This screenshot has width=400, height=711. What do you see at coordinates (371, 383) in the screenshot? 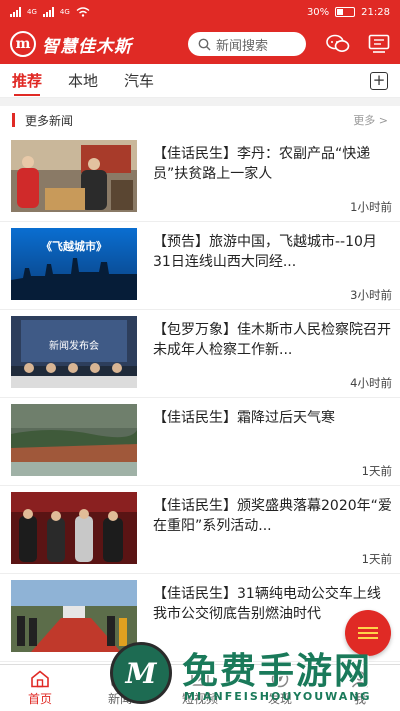
I see `news-time: 4小时前` at bounding box center [371, 383].